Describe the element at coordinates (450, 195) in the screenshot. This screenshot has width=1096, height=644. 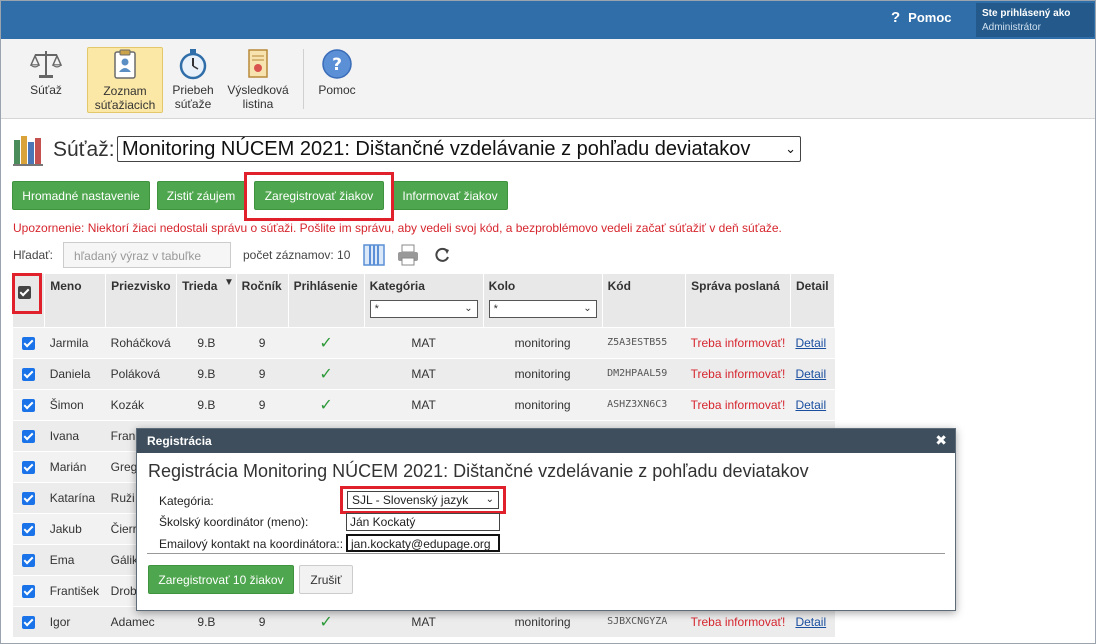
I see `inform-students-button: Informovať žiakov` at that location.